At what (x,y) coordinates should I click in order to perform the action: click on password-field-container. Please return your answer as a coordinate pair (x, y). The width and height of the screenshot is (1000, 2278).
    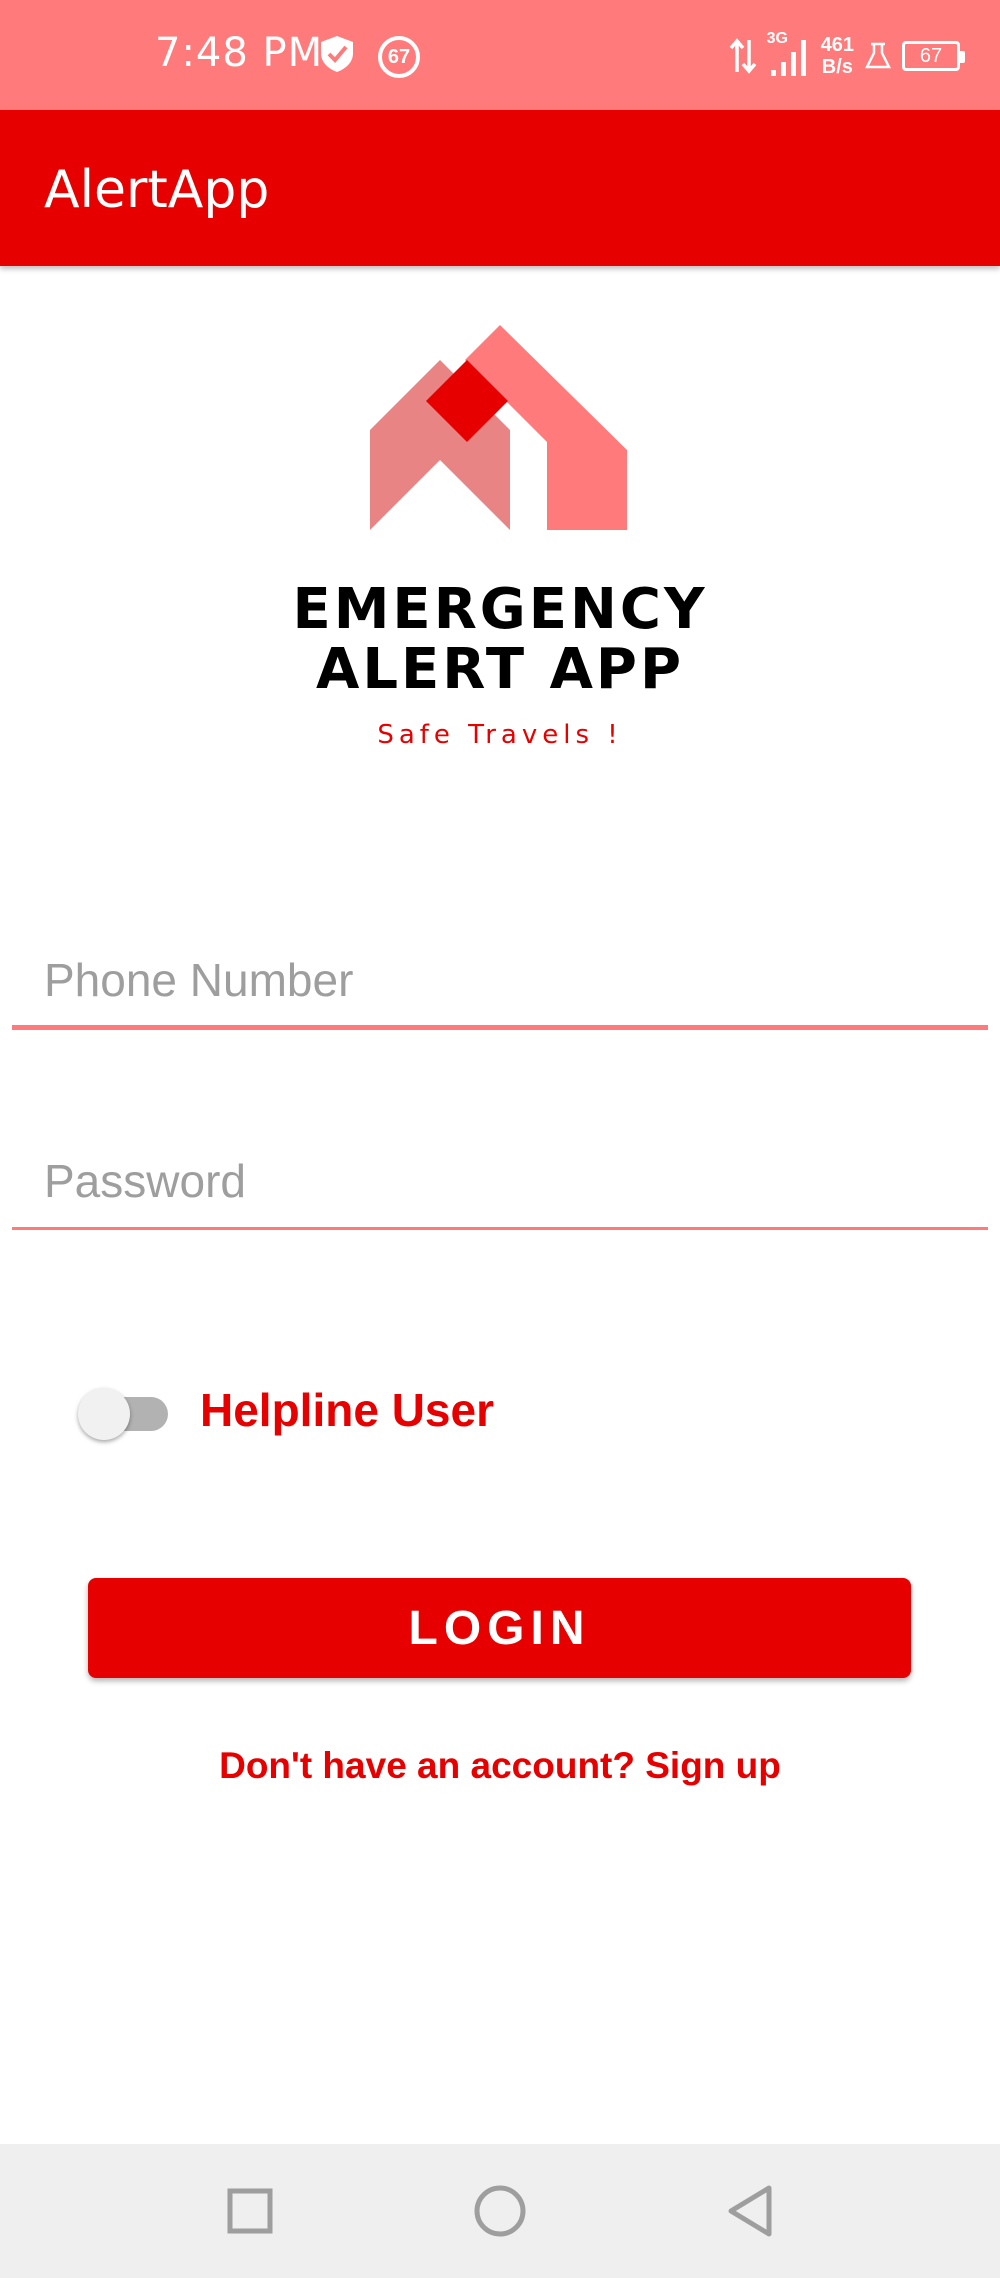
    Looking at the image, I should click on (500, 1182).